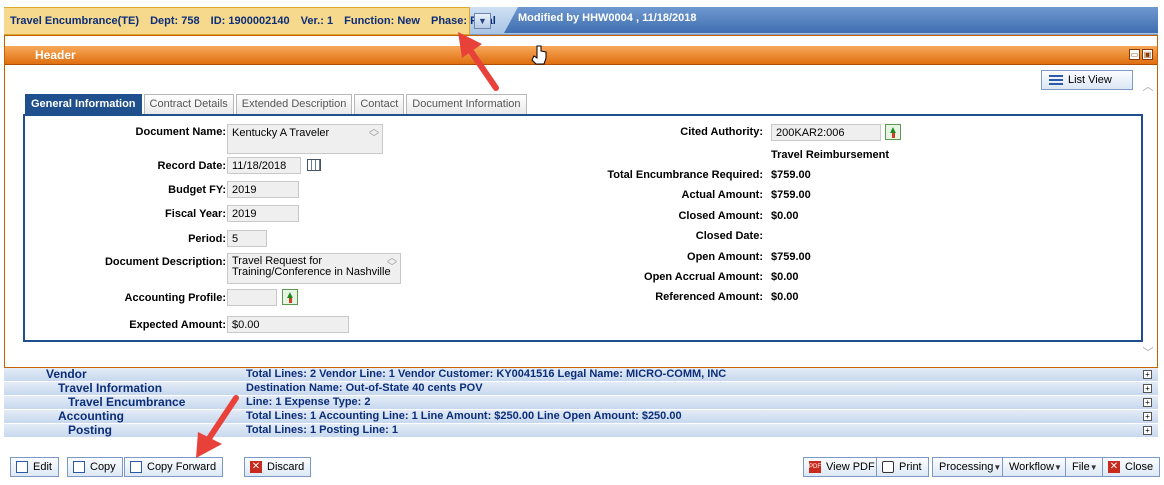 This screenshot has width=1164, height=485. What do you see at coordinates (1090, 80) in the screenshot?
I see `list-view-label: List View` at bounding box center [1090, 80].